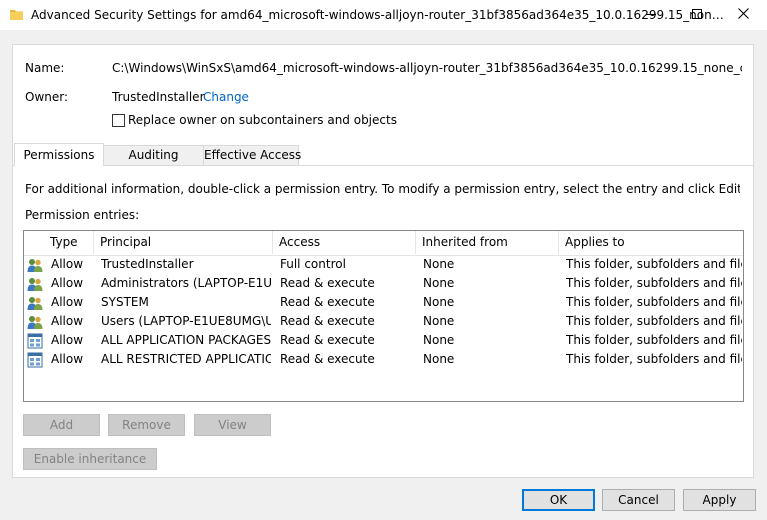 Image resolution: width=767 pixels, height=520 pixels. I want to click on change-owner-link: Change, so click(226, 97).